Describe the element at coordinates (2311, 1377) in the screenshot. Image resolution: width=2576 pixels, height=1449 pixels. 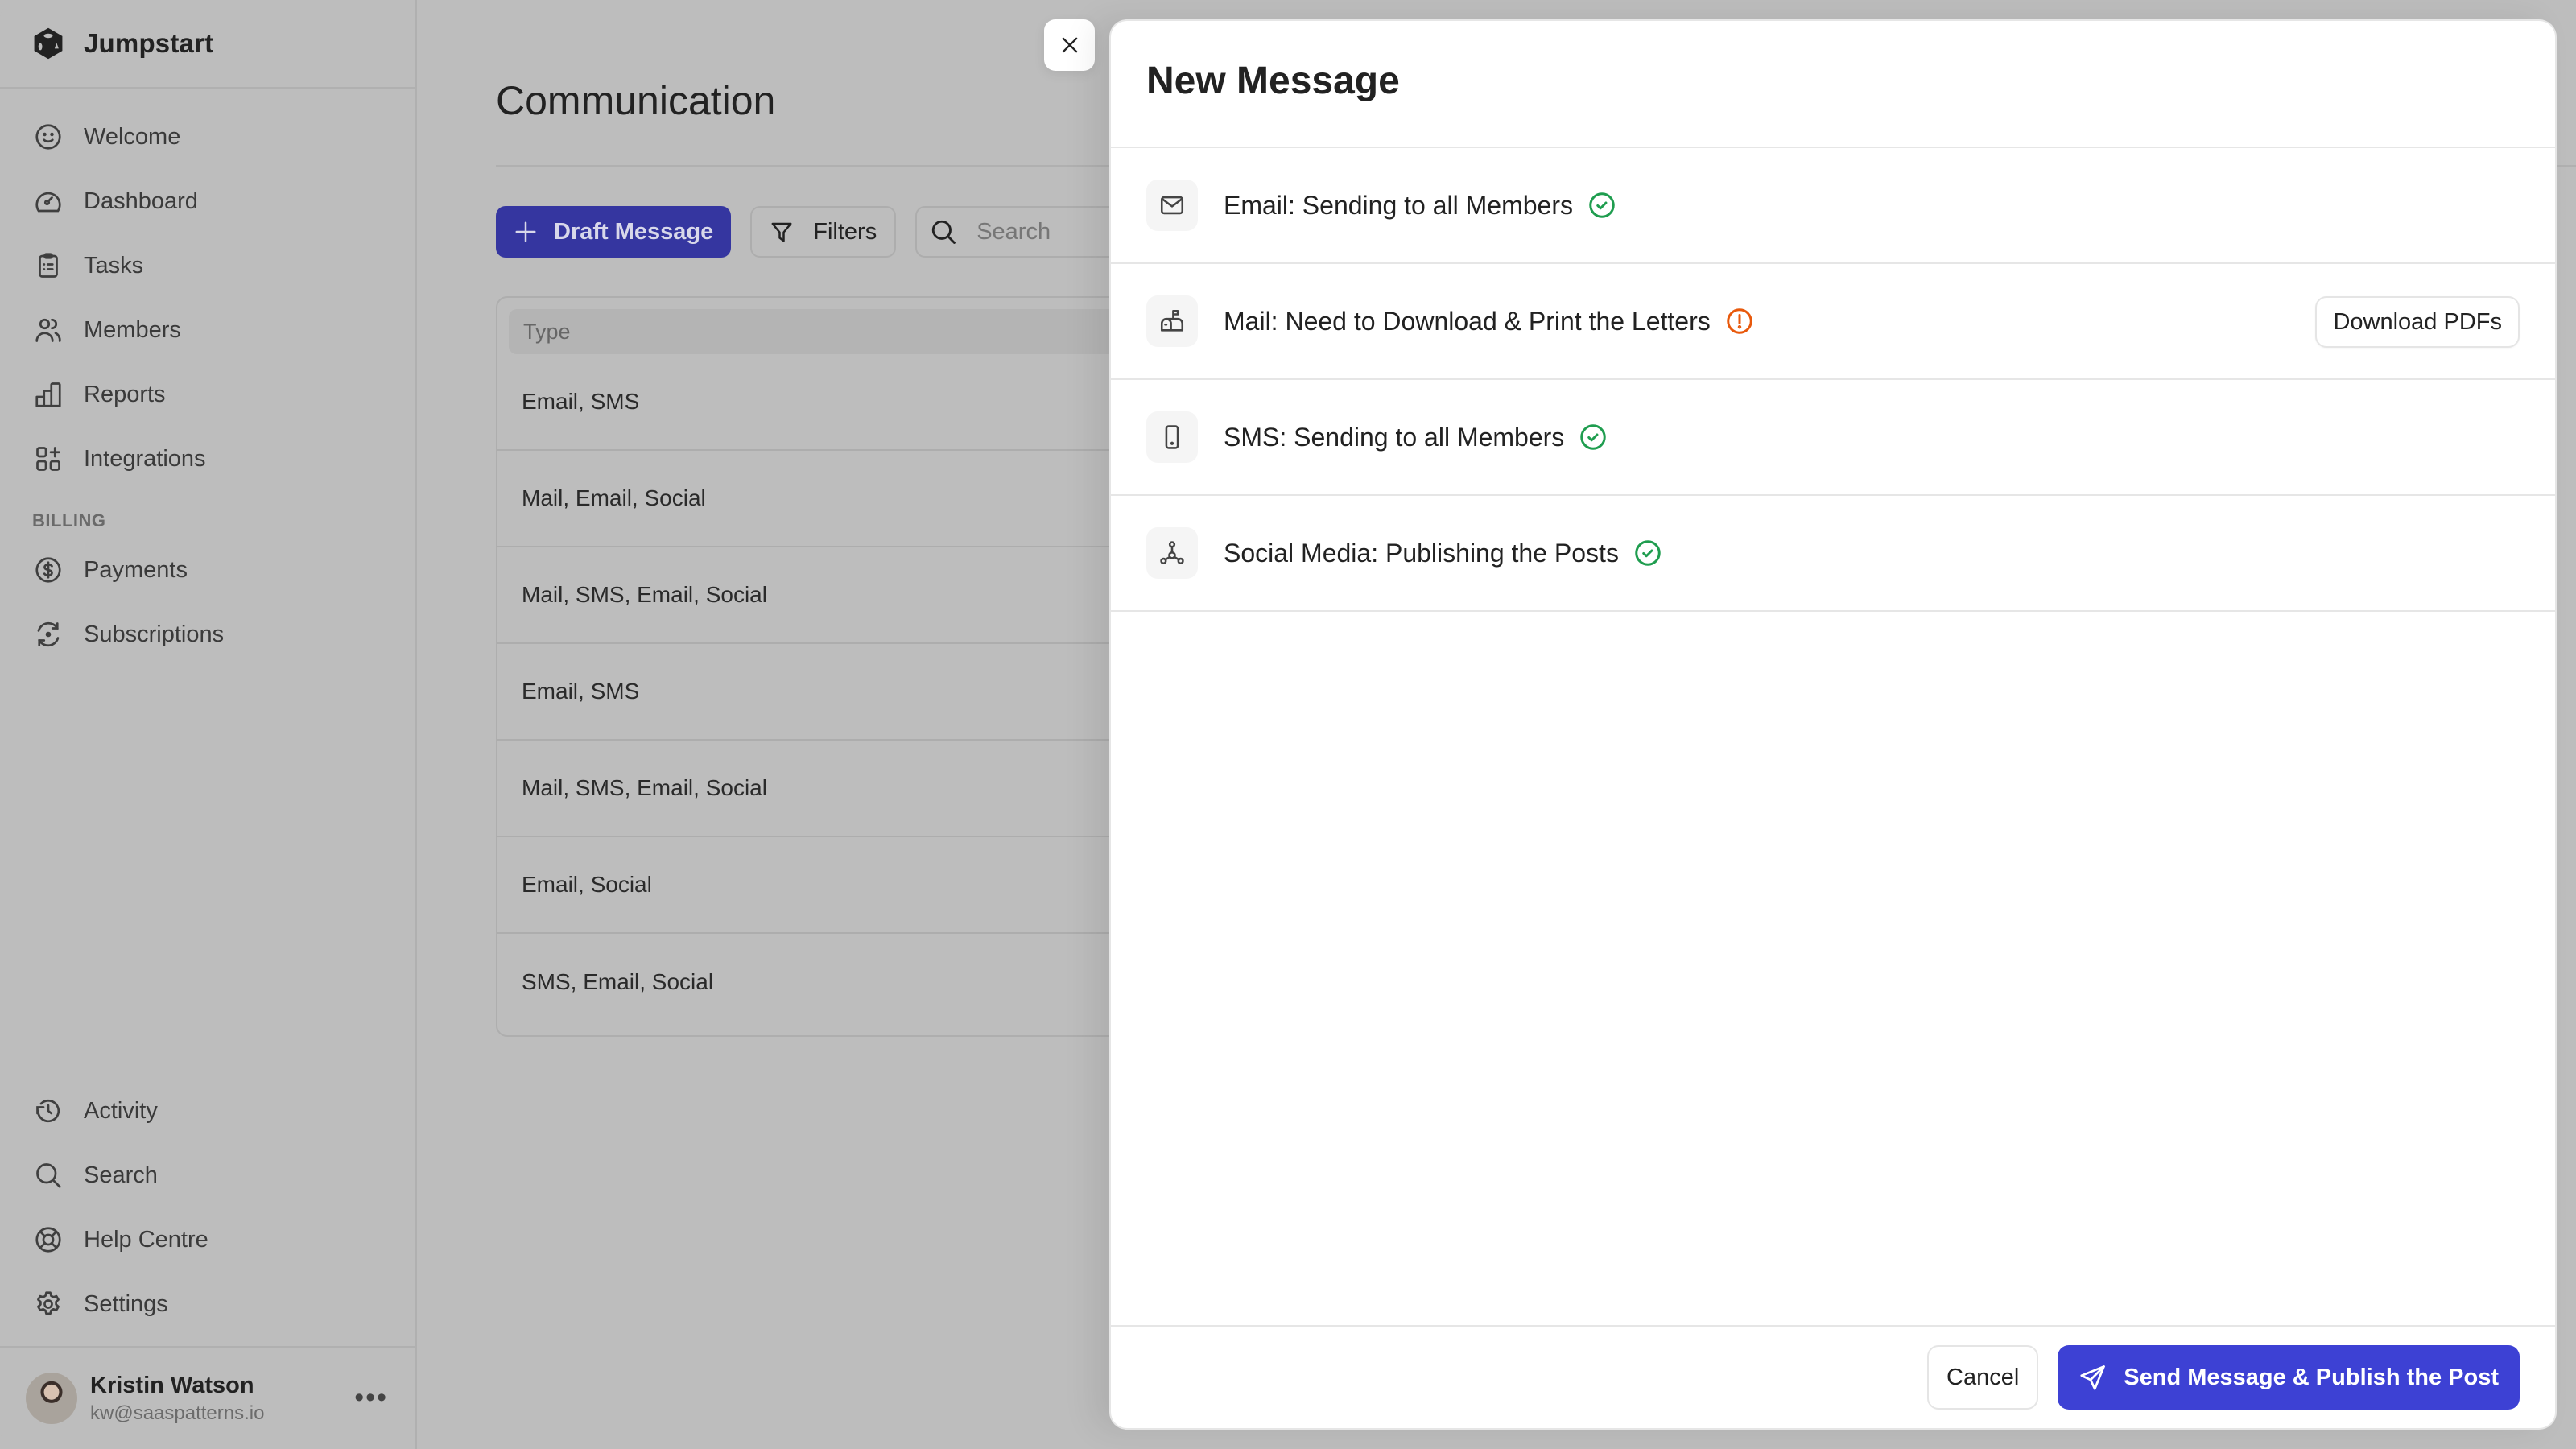
I see `send-message-label: Send Message & Publish the Post` at that location.